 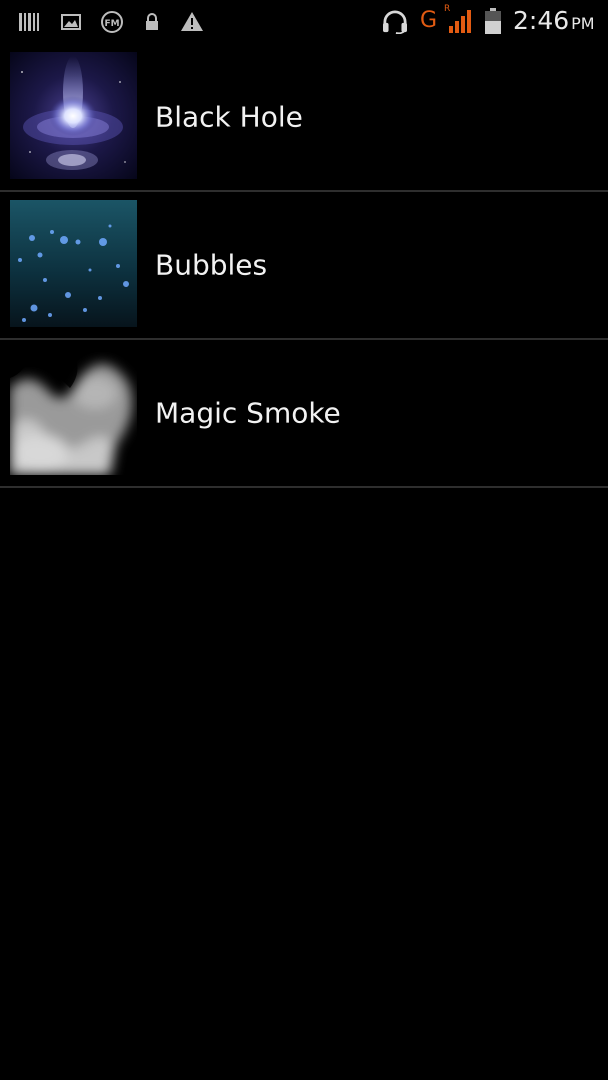 I want to click on status-bar: FM G R 2:46 PM, so click(x=304, y=22).